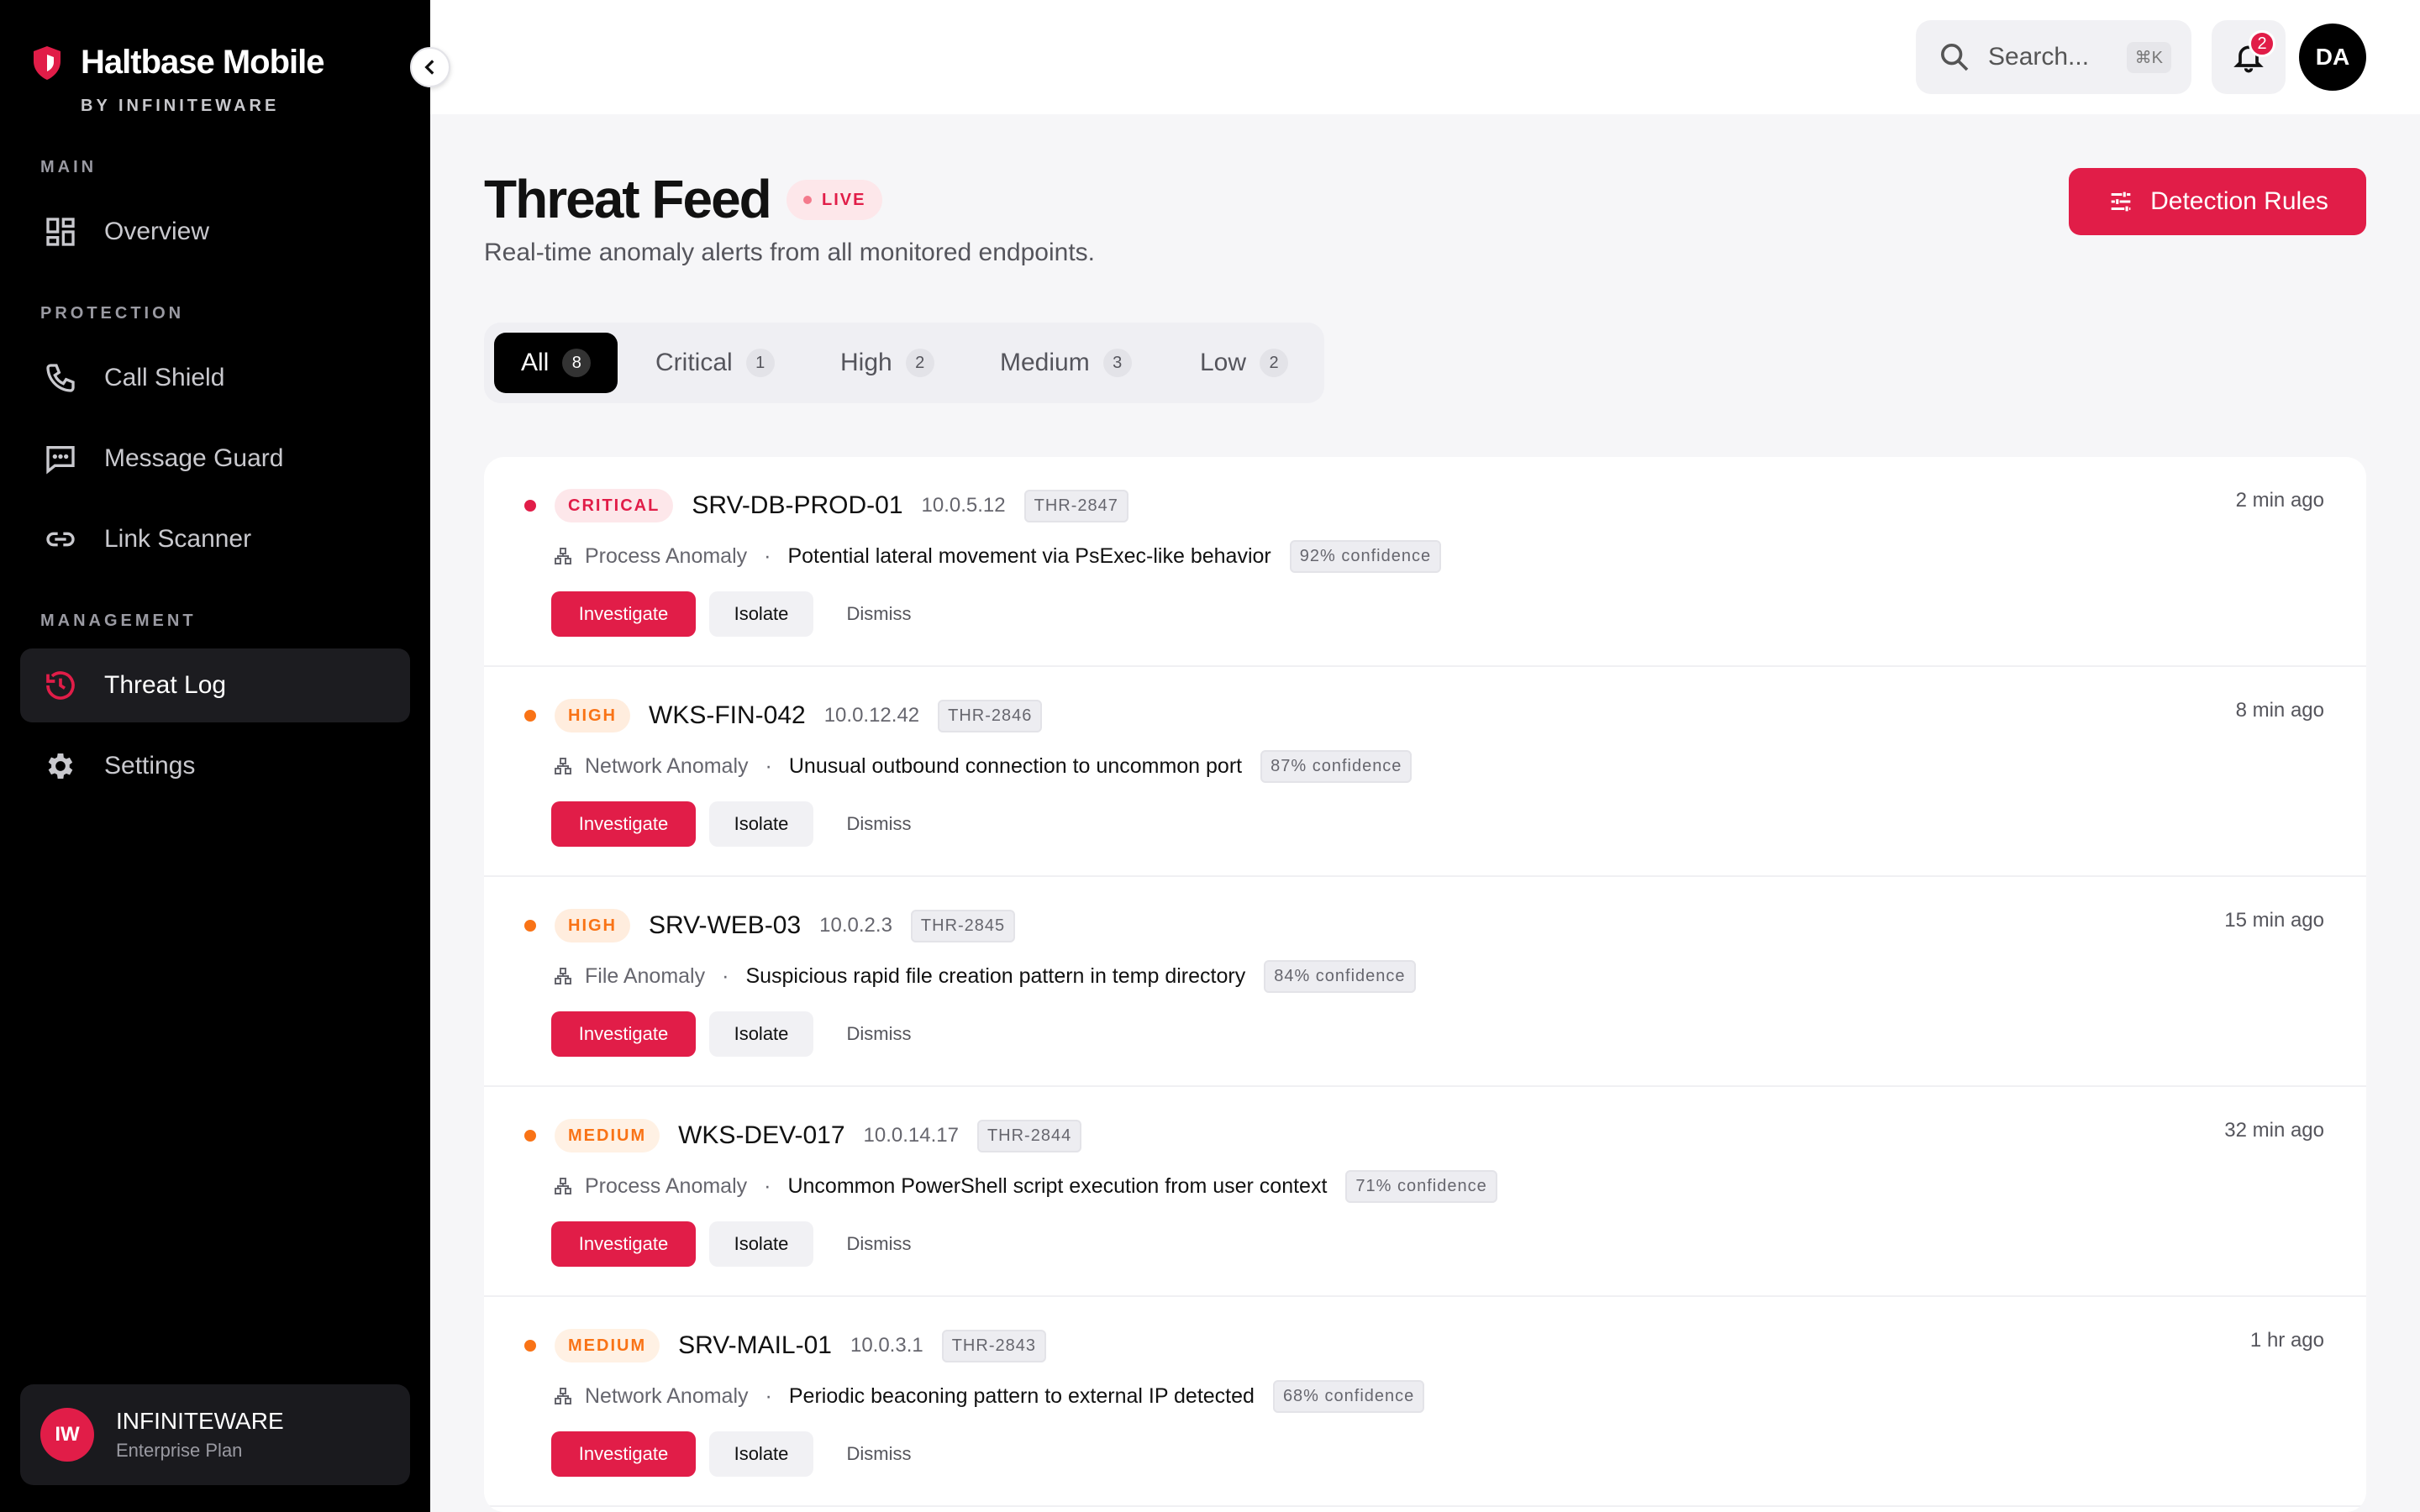  I want to click on tab-high: High 2, so click(887, 363).